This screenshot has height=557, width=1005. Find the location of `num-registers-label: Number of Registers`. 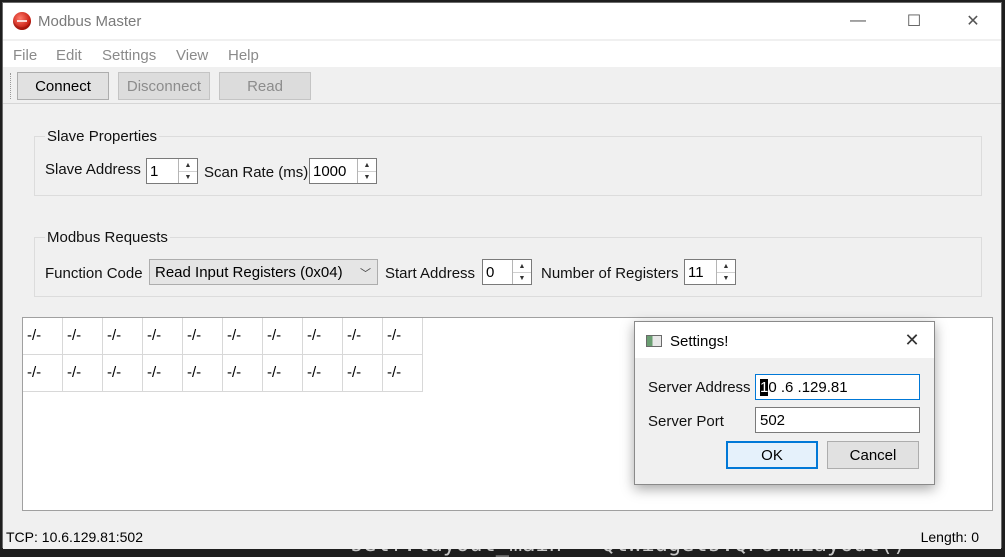

num-registers-label: Number of Registers is located at coordinates (610, 273).